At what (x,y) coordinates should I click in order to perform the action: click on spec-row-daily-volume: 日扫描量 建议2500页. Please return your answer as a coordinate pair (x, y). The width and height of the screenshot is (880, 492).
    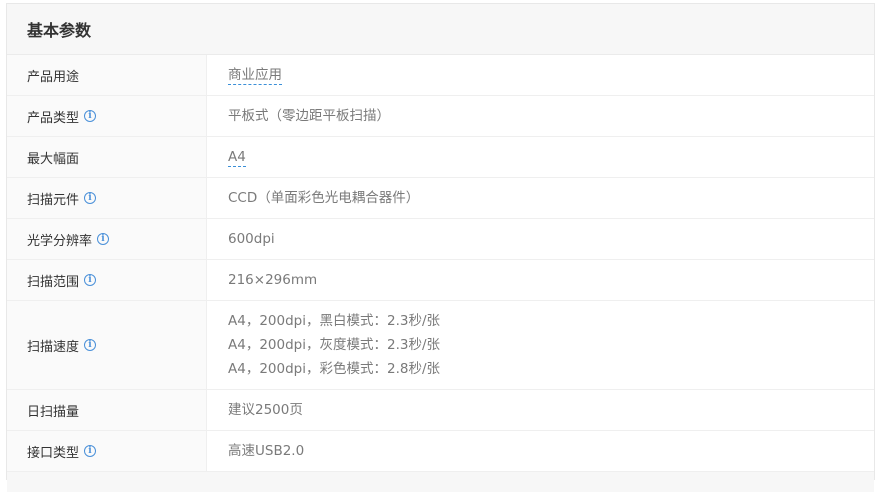
    Looking at the image, I should click on (440, 410).